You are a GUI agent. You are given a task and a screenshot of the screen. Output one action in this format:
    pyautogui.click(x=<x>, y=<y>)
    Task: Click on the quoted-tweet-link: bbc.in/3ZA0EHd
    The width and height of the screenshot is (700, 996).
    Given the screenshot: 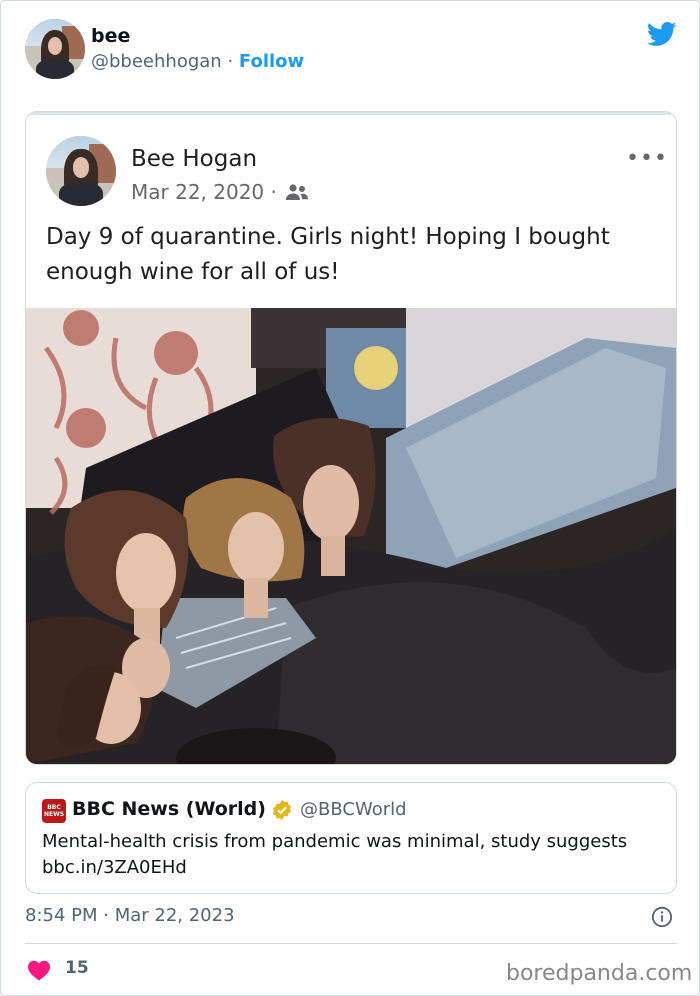 What is the action you would take?
    pyautogui.click(x=354, y=868)
    